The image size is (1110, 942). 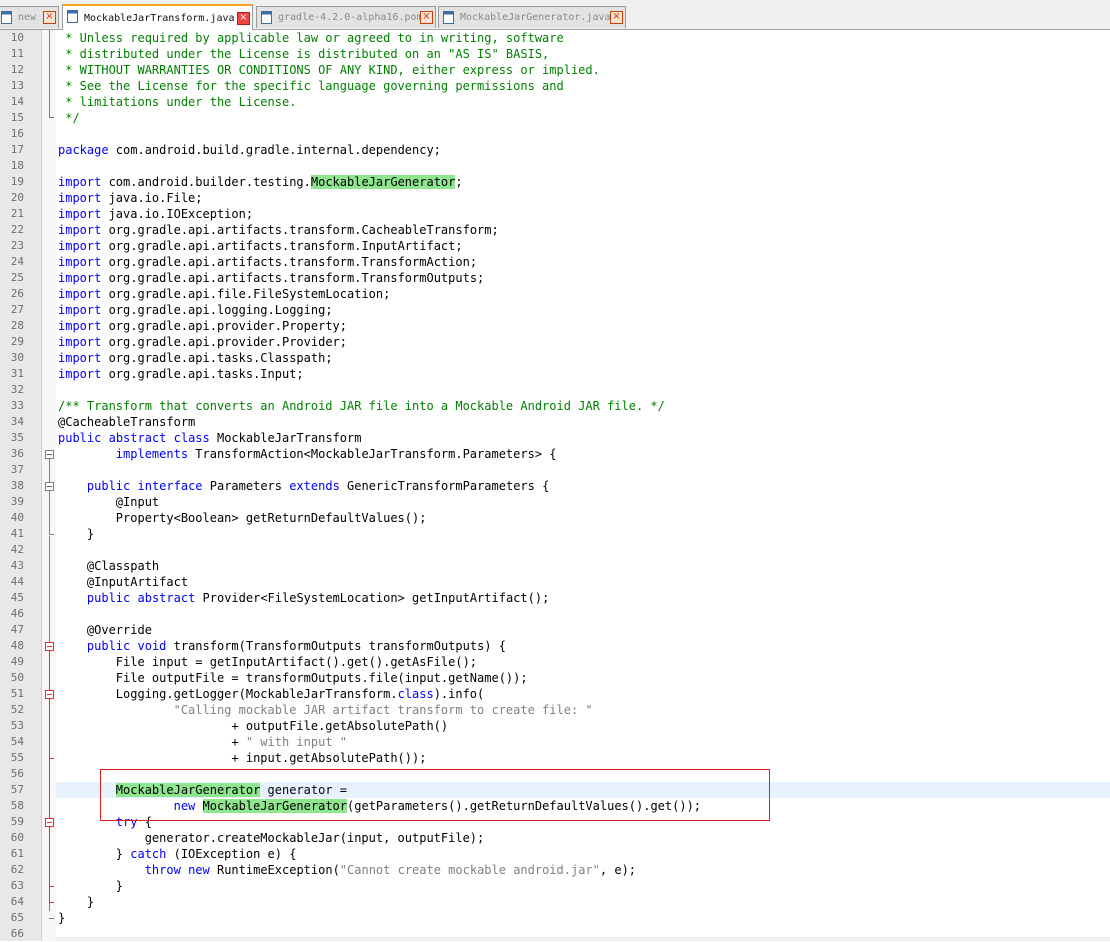 What do you see at coordinates (137, 438) in the screenshot?
I see `keyword-token: abstract` at bounding box center [137, 438].